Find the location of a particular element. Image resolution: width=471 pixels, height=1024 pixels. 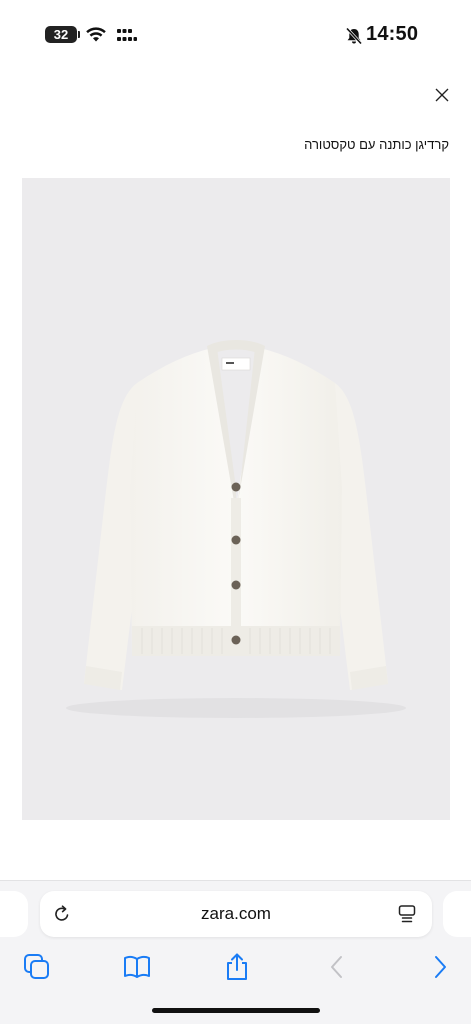

reload-icon is located at coordinates (62, 914).